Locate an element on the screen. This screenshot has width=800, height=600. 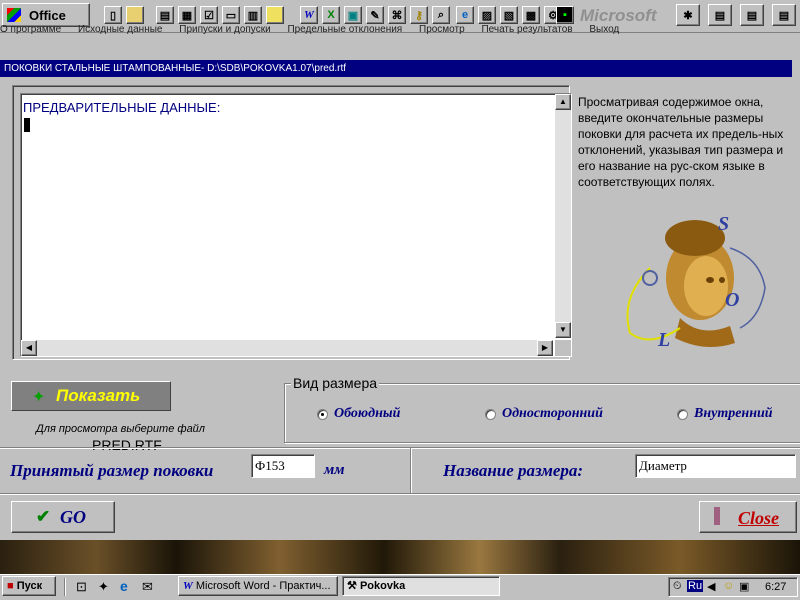
shortcut-icon-8: ✱ is located at coordinates (688, 15).